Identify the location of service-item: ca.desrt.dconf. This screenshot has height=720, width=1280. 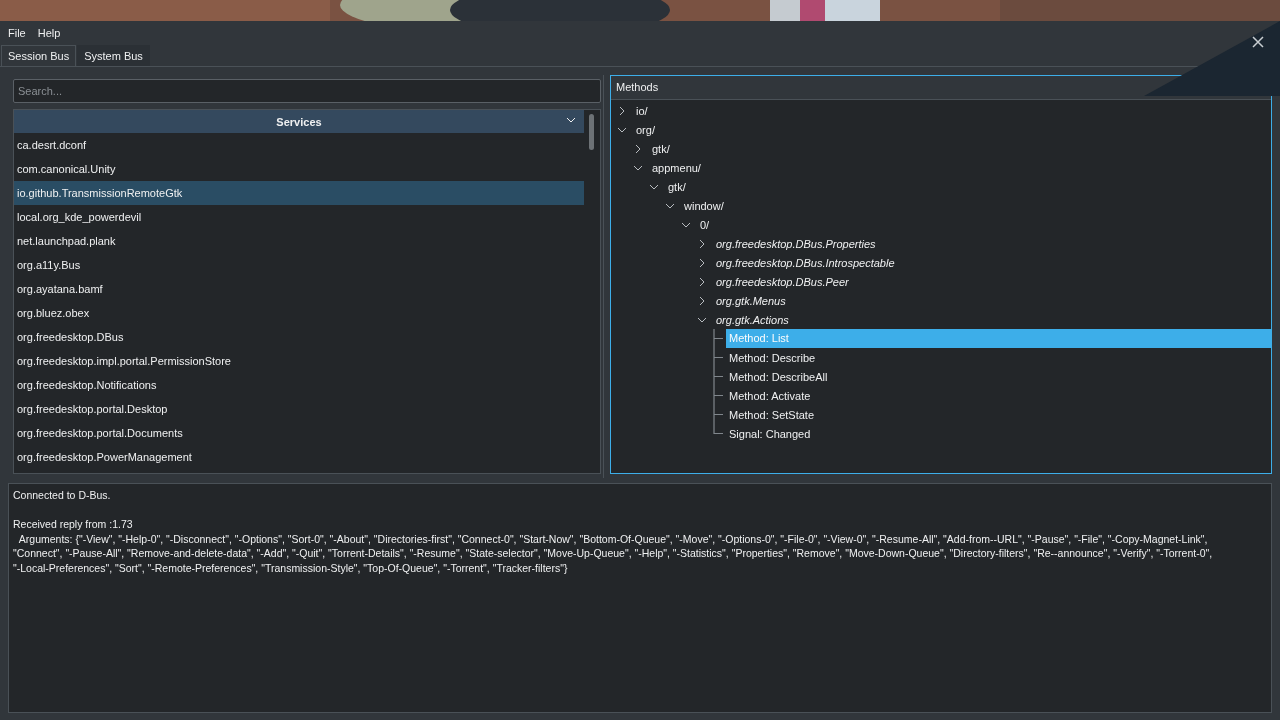
(299, 145).